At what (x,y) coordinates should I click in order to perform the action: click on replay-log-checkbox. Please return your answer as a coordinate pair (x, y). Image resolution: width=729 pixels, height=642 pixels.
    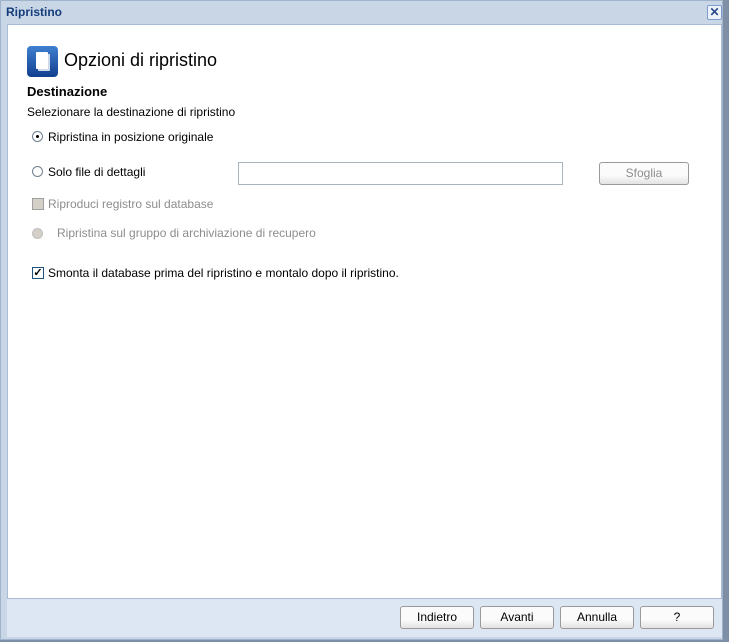
    Looking at the image, I should click on (38, 204).